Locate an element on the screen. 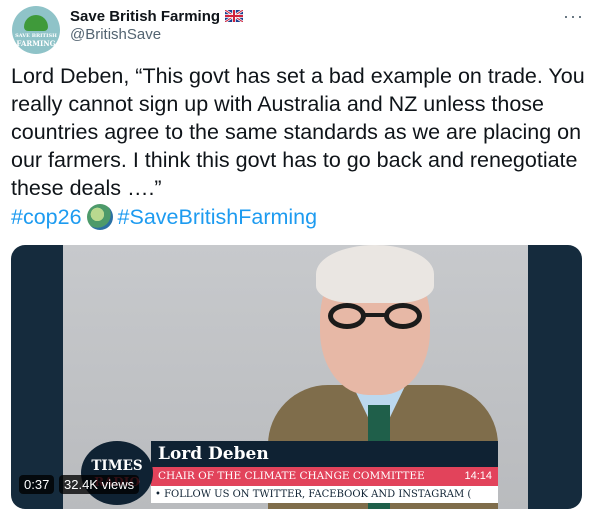 This screenshot has width=600, height=522. glasses-icon is located at coordinates (375, 317).